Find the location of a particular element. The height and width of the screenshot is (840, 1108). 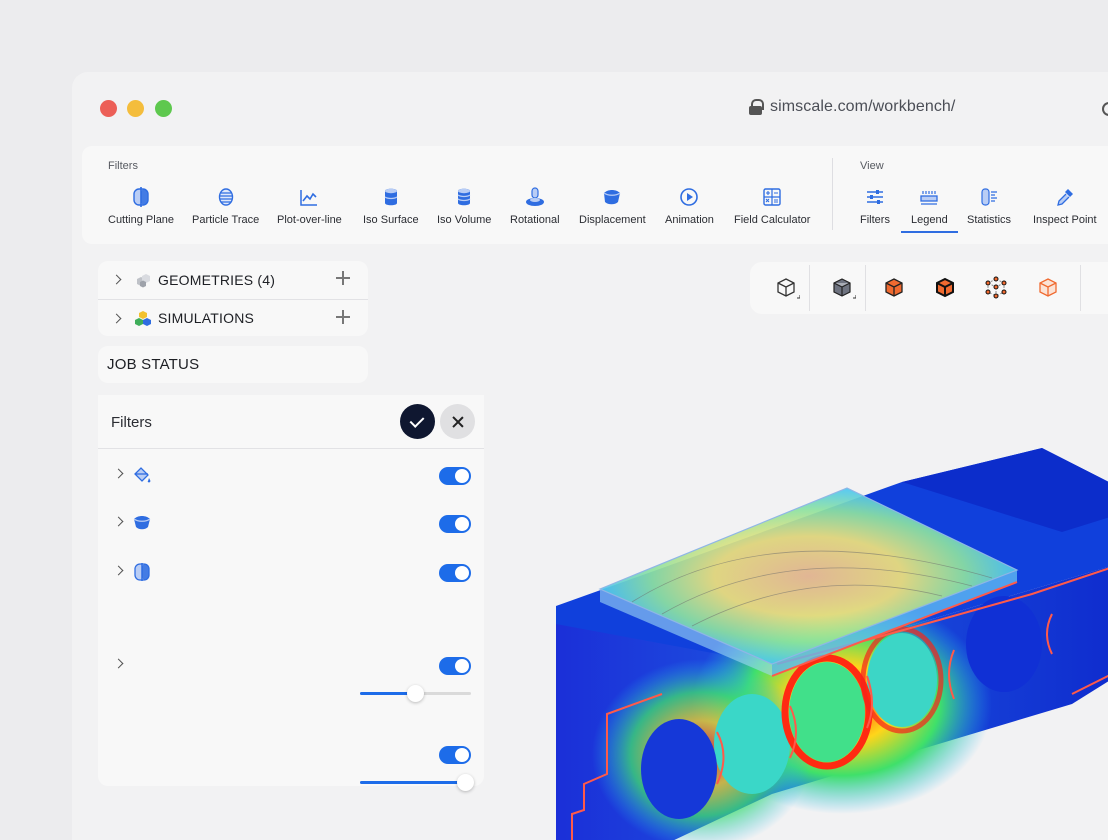

statistics-icon is located at coordinates (989, 197).